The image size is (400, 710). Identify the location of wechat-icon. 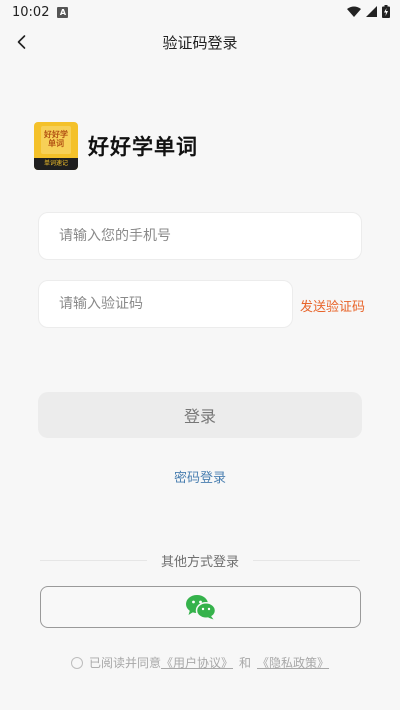
(200, 607).